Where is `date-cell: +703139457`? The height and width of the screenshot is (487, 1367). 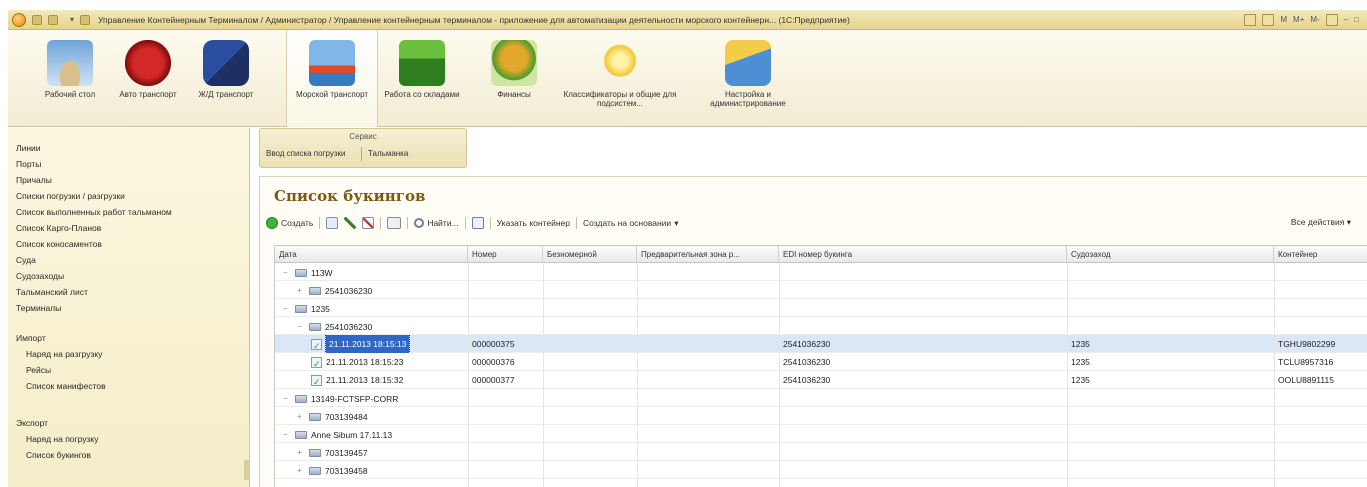
date-cell: +703139457 is located at coordinates (371, 452).